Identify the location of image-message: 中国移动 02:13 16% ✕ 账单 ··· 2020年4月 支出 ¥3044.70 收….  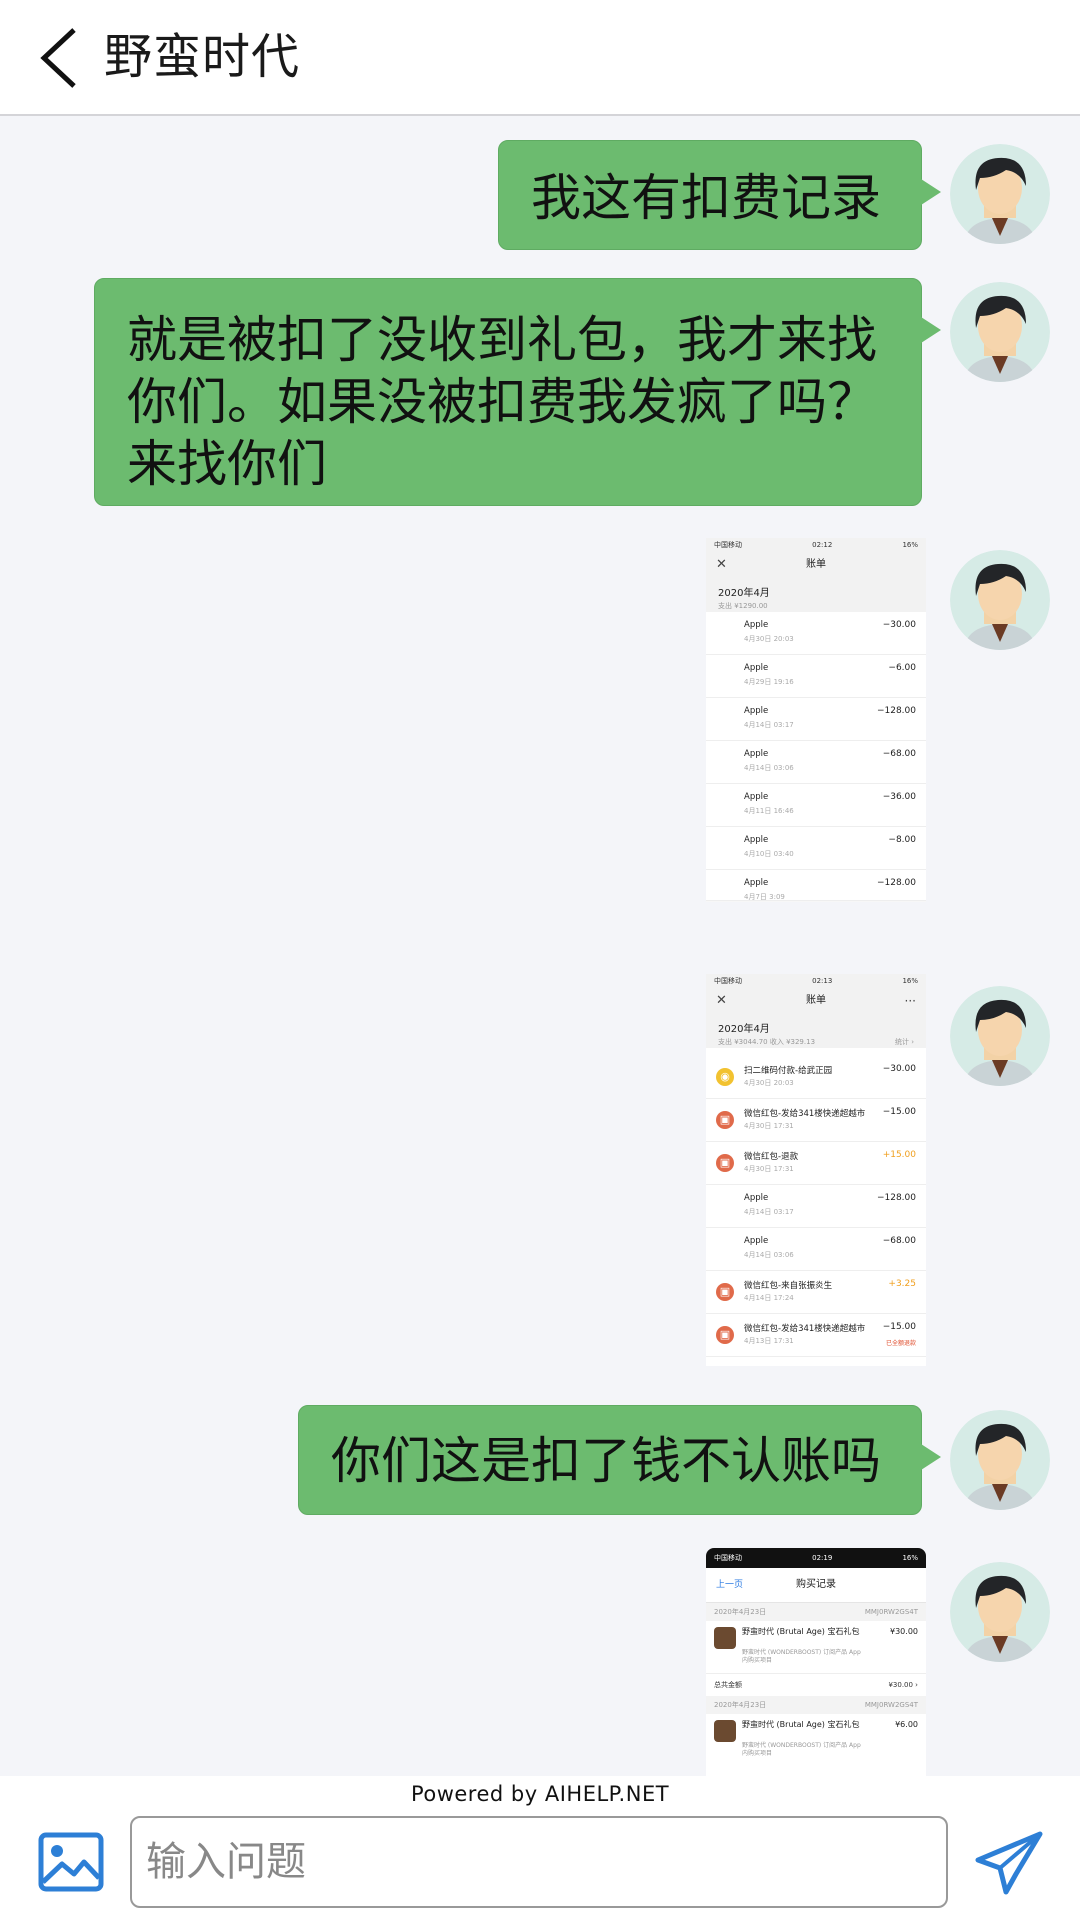
(816, 1170).